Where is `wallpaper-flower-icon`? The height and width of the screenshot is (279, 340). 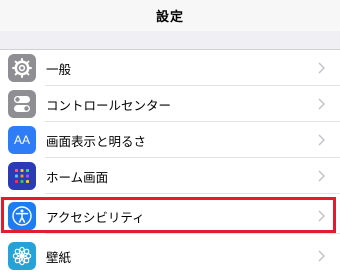
wallpaper-flower-icon is located at coordinates (22, 256).